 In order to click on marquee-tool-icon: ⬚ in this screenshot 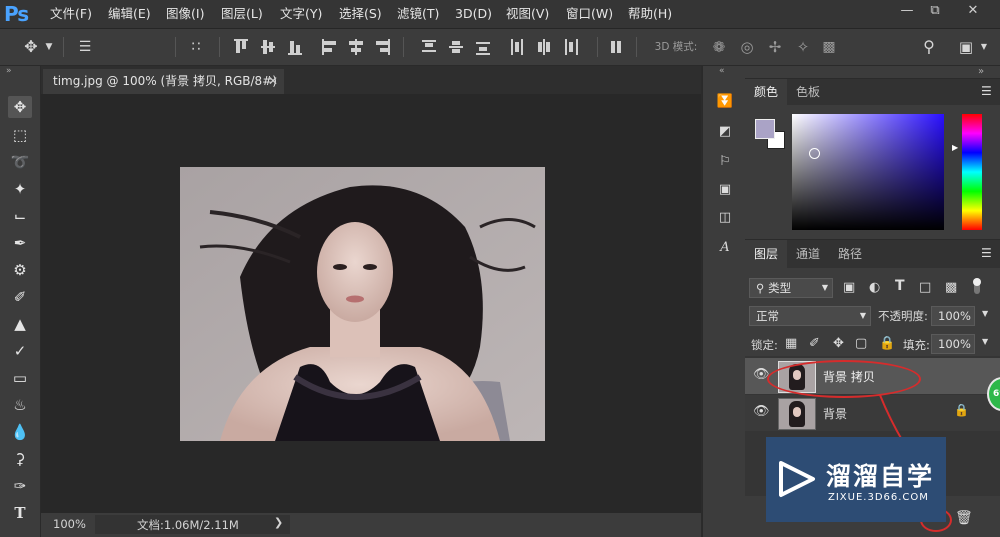, I will do `click(20, 135)`.